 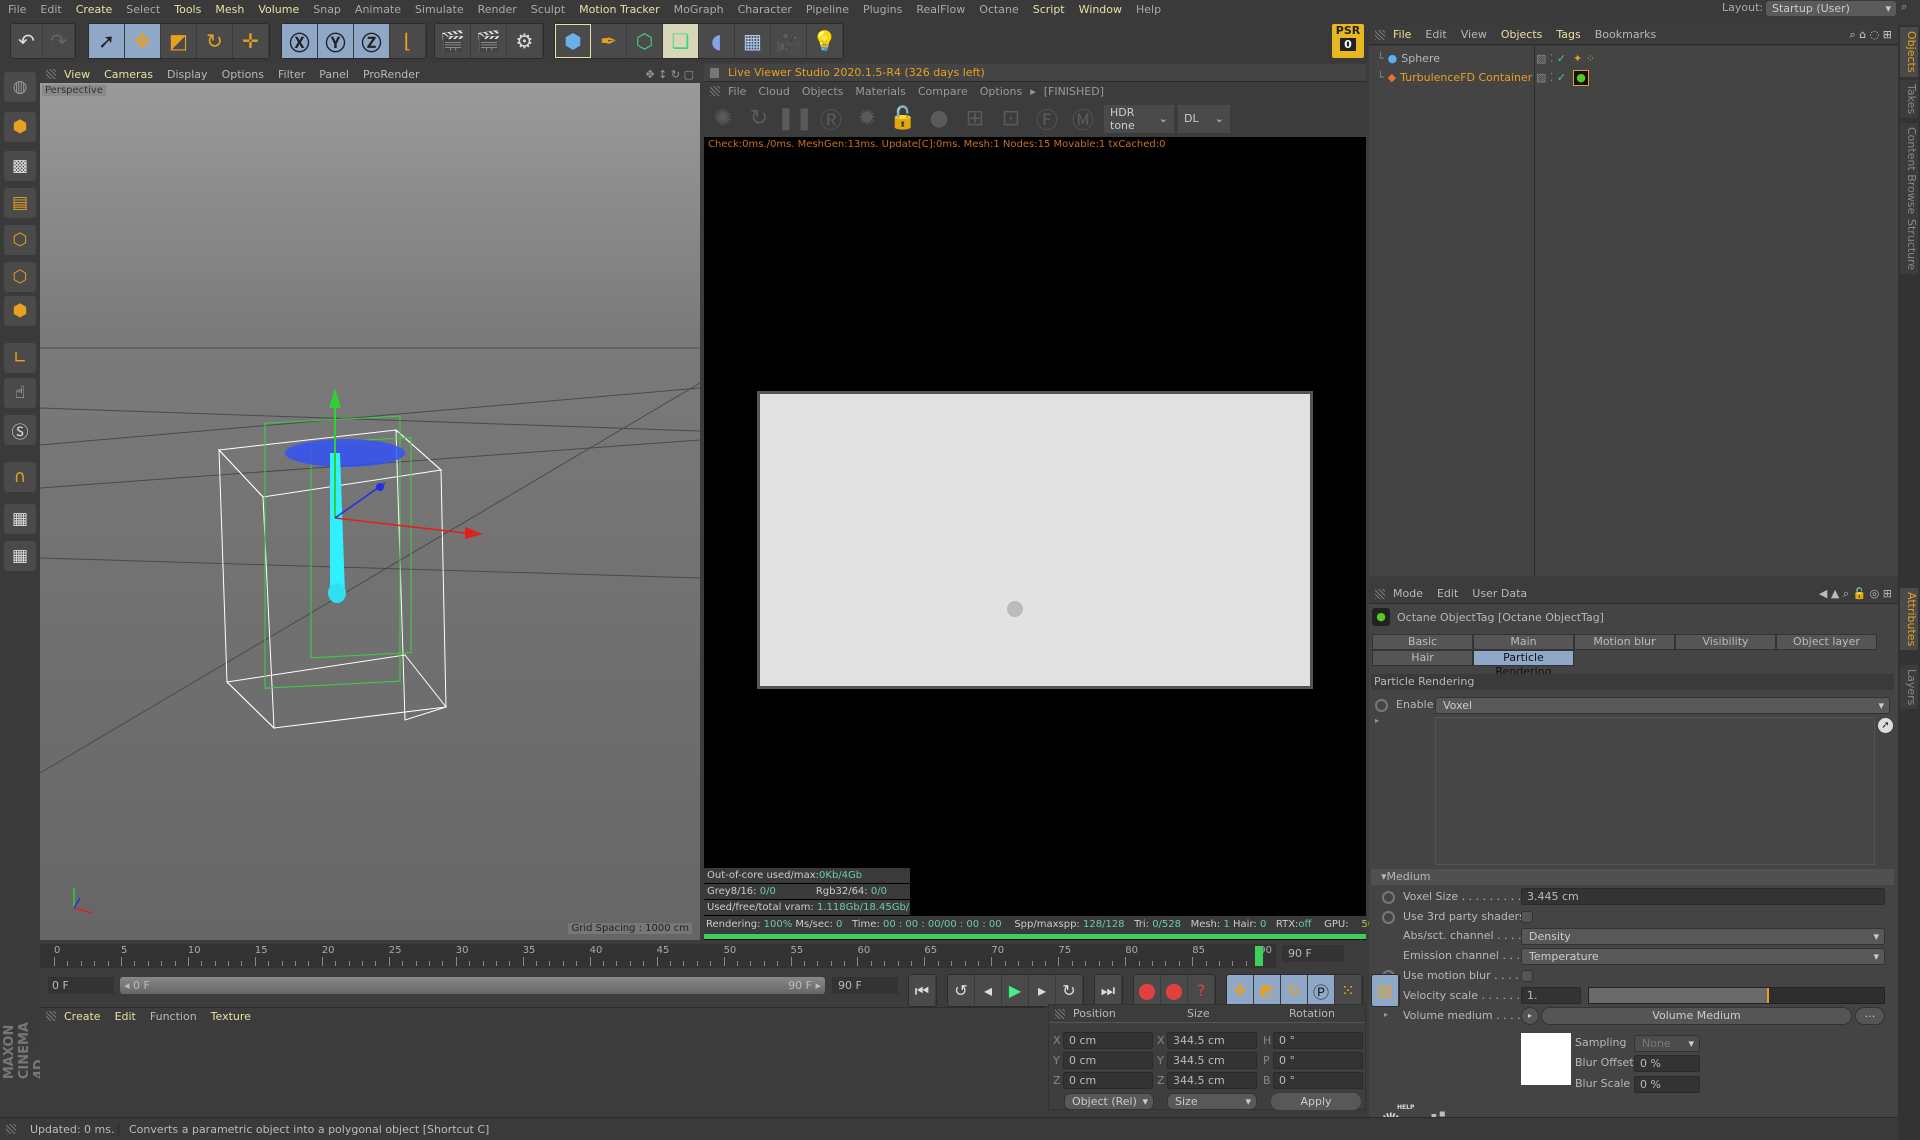 What do you see at coordinates (215, 41) in the screenshot?
I see `rotate-icon: ↻` at bounding box center [215, 41].